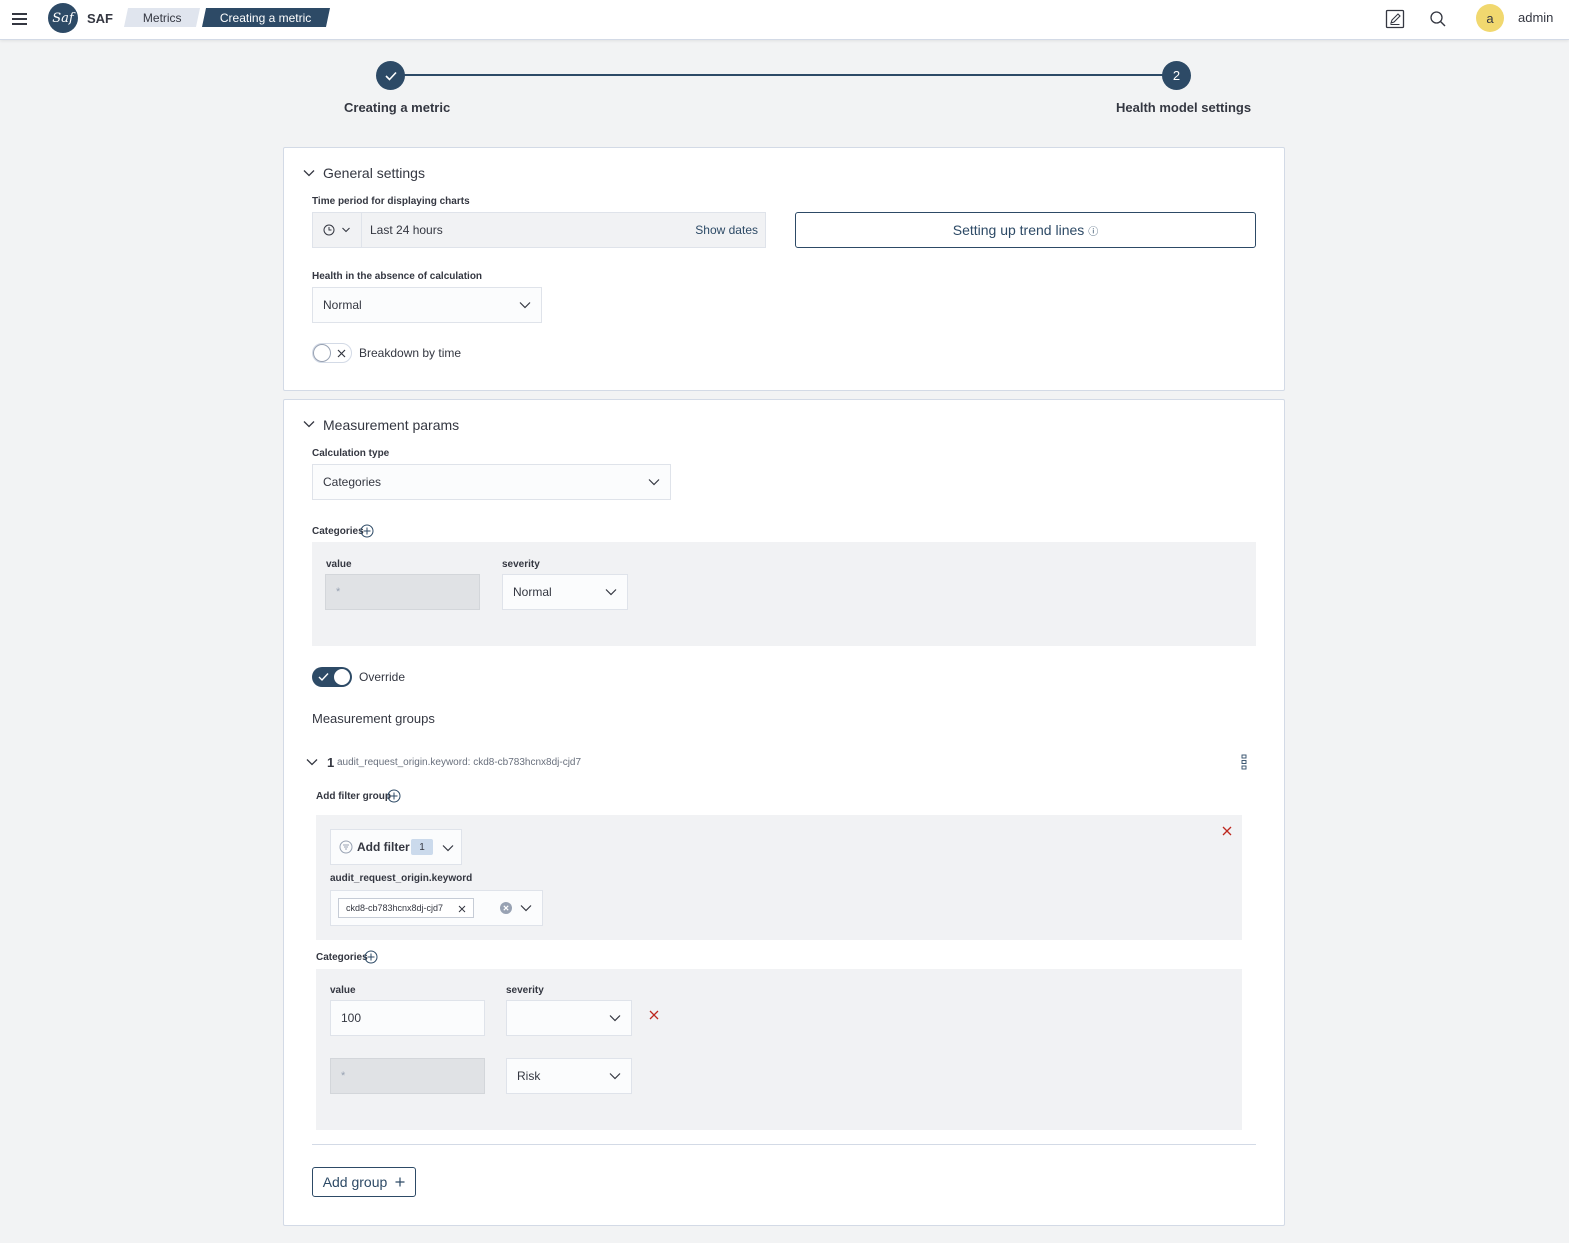 This screenshot has width=1569, height=1243. Describe the element at coordinates (406, 230) in the screenshot. I see `time-period-value: Last 24 hours` at that location.